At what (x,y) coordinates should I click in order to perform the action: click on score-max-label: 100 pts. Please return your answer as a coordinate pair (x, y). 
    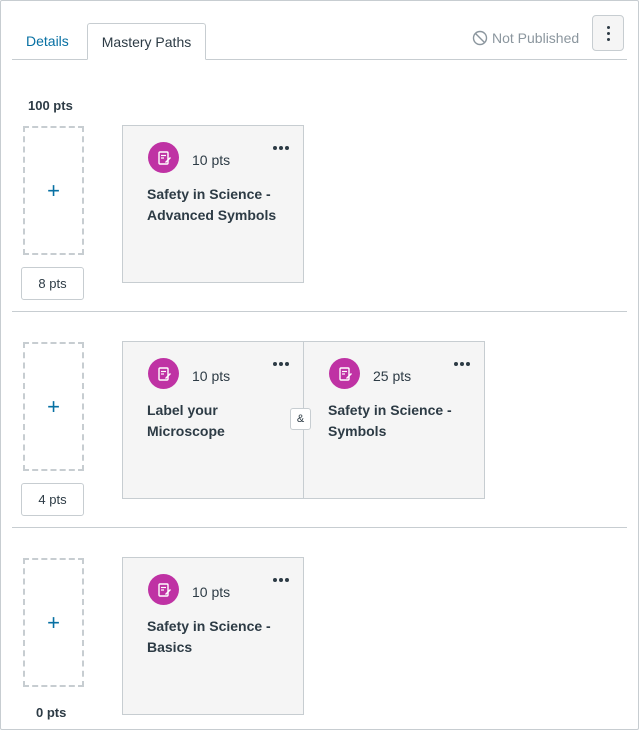
    Looking at the image, I should click on (50, 105).